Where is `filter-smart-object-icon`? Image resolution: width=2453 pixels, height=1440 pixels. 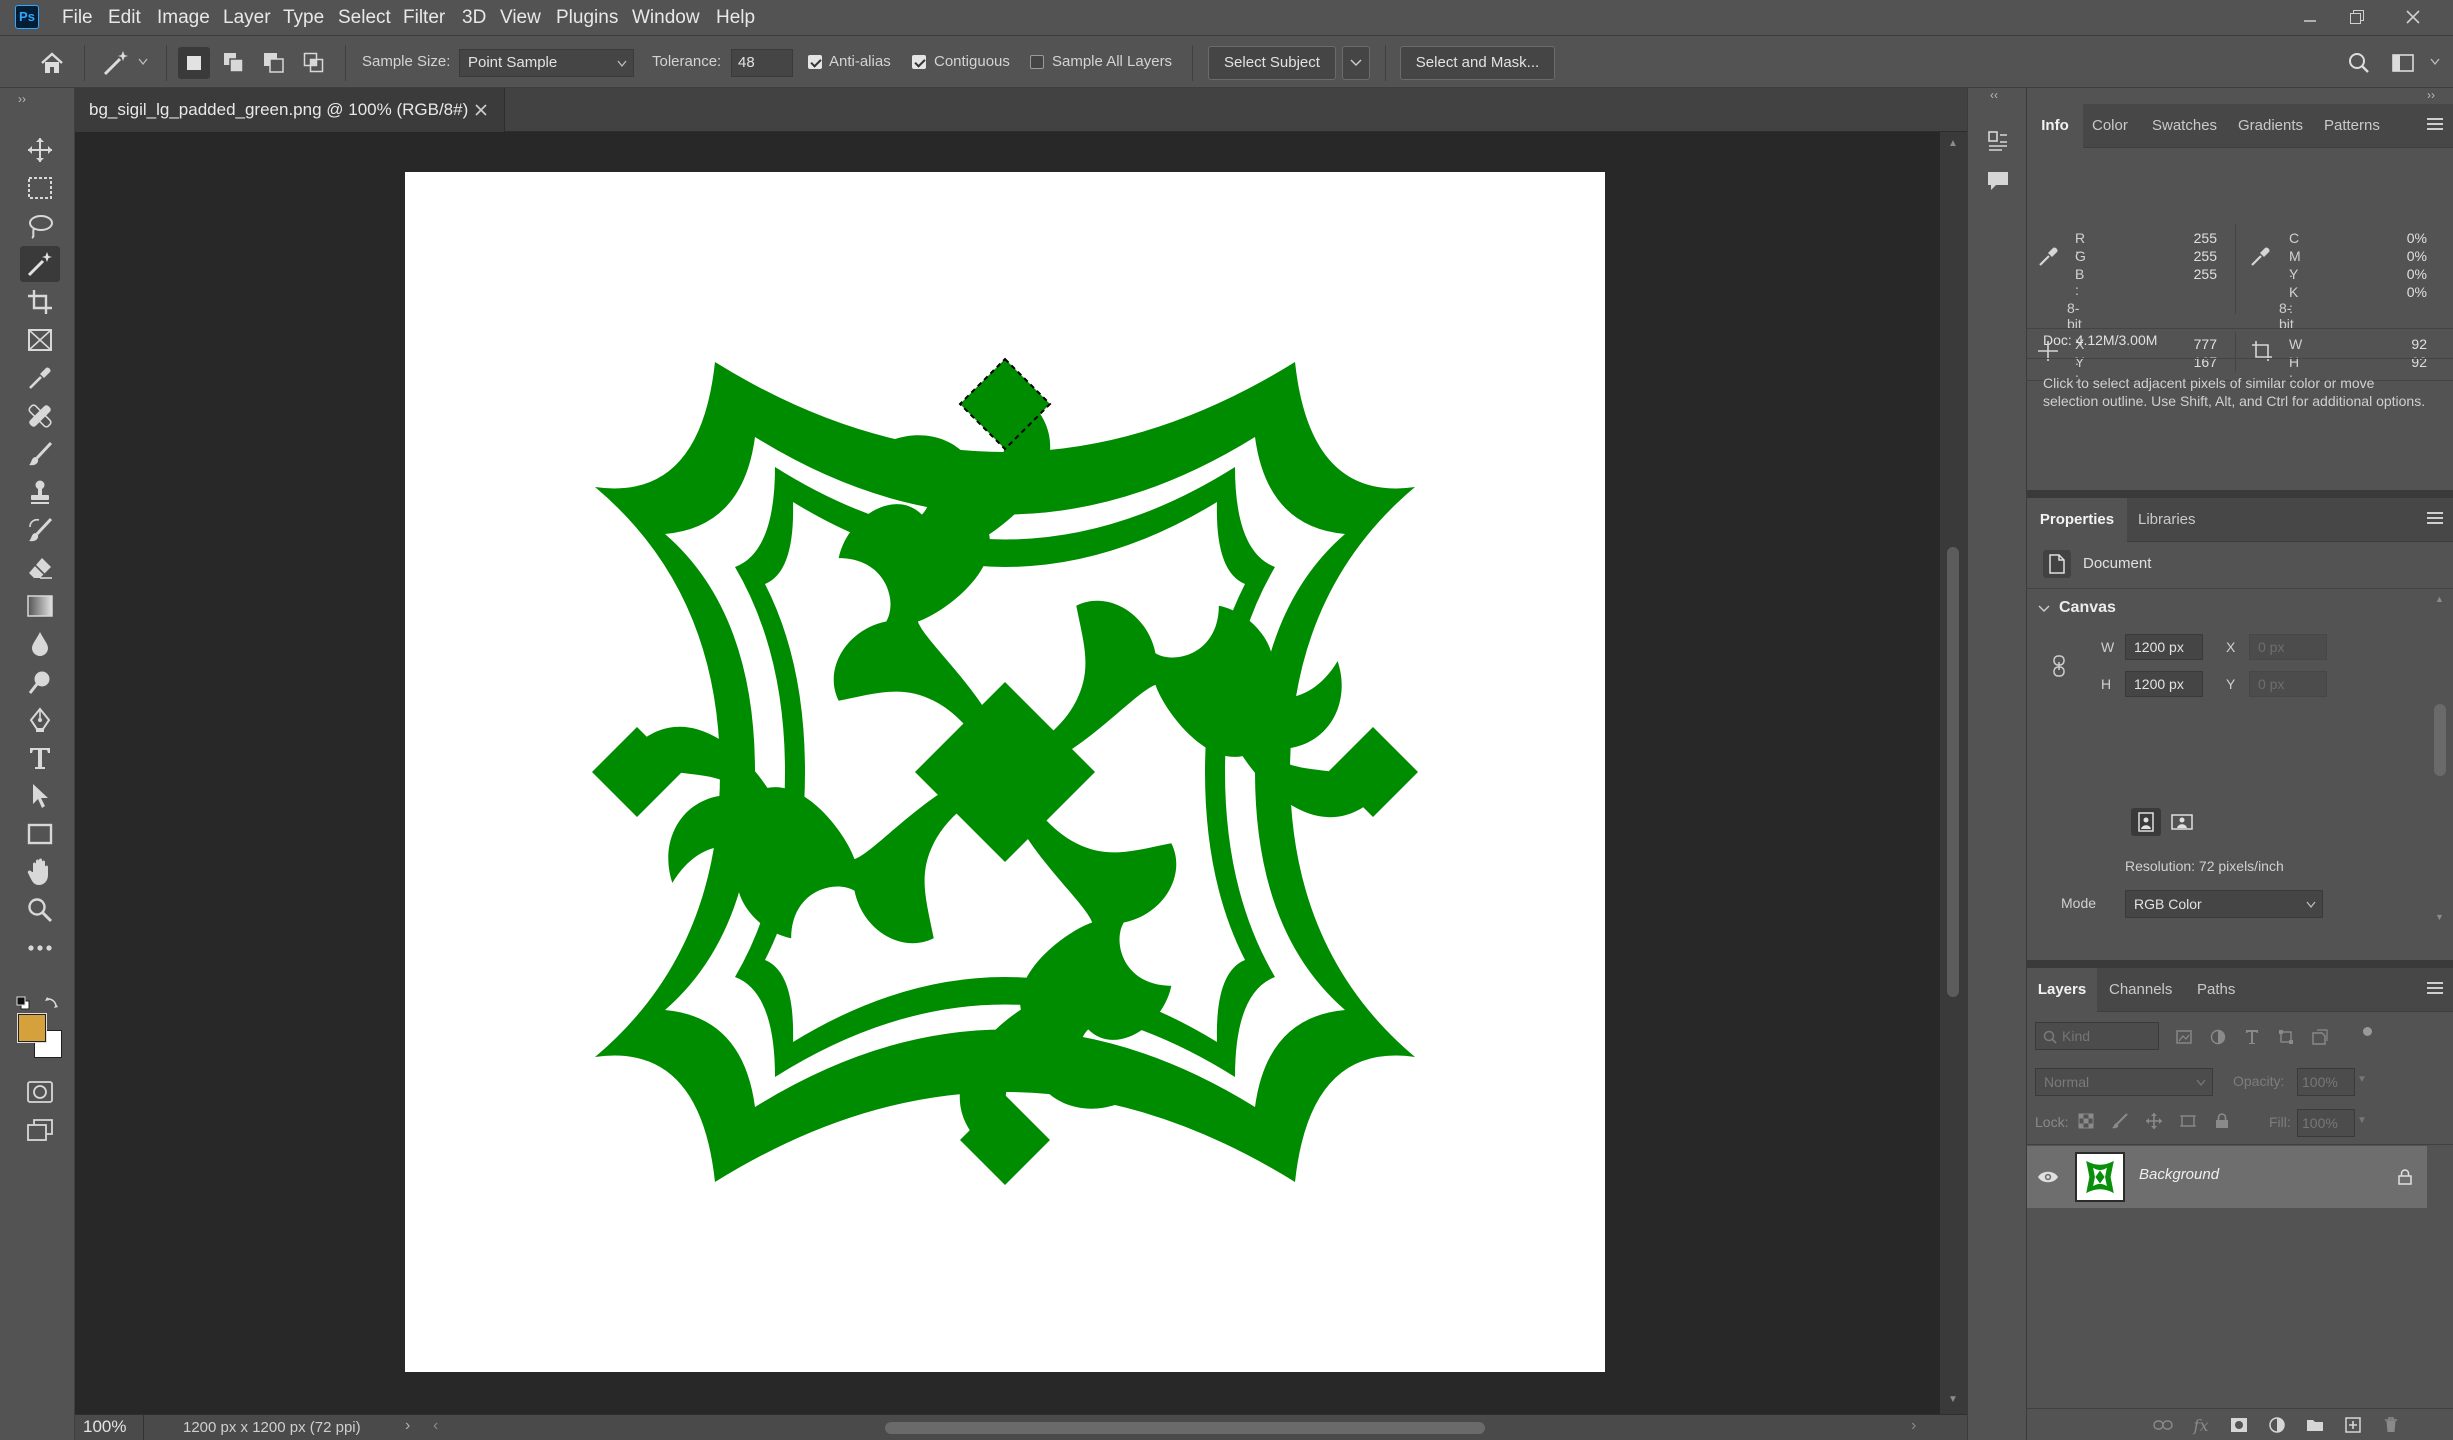 filter-smart-object-icon is located at coordinates (2320, 1037).